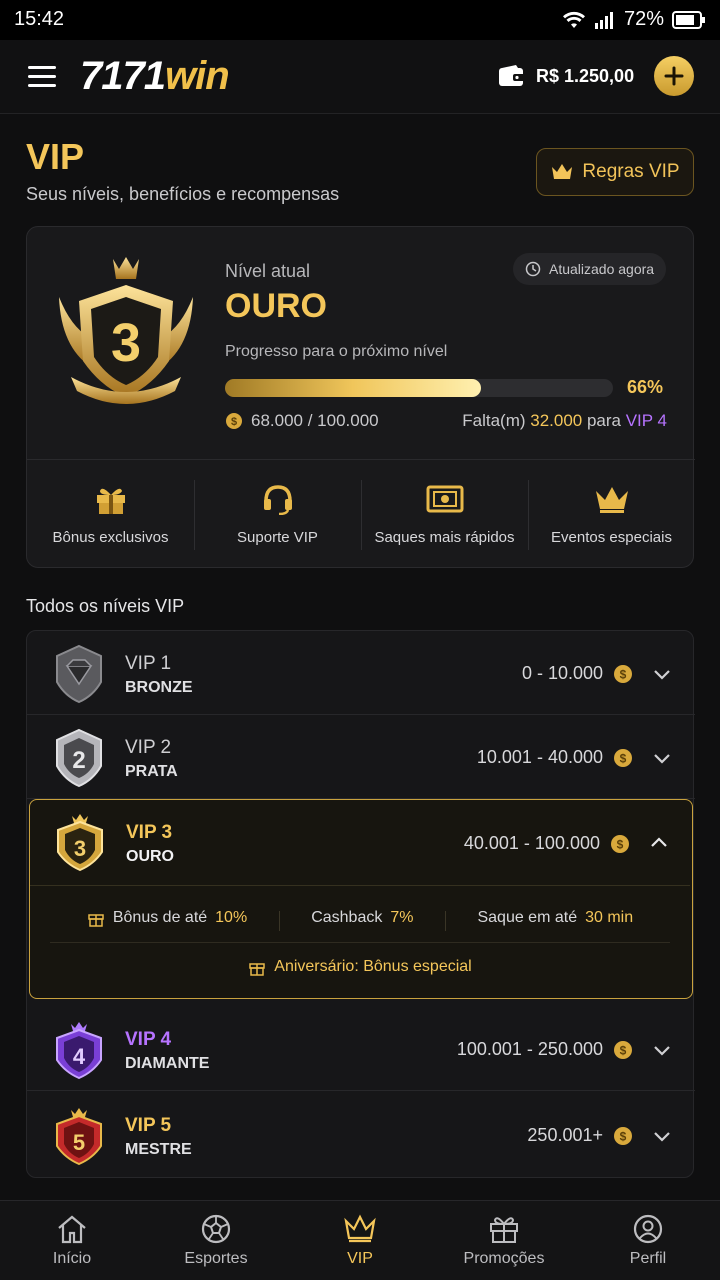  I want to click on progress-bar, so click(419, 388).